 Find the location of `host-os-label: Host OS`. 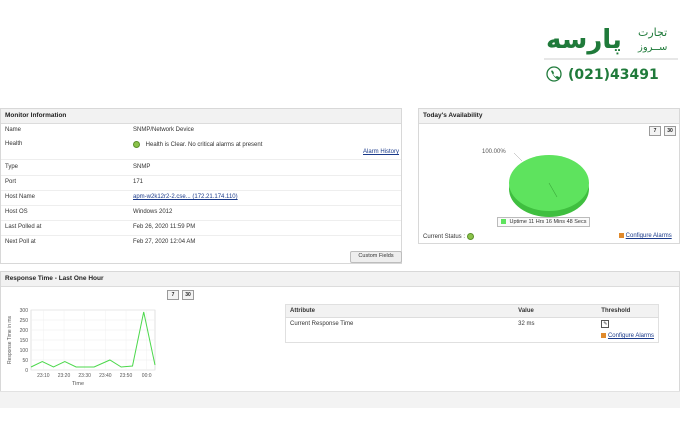

host-os-label: Host OS is located at coordinates (16, 212).